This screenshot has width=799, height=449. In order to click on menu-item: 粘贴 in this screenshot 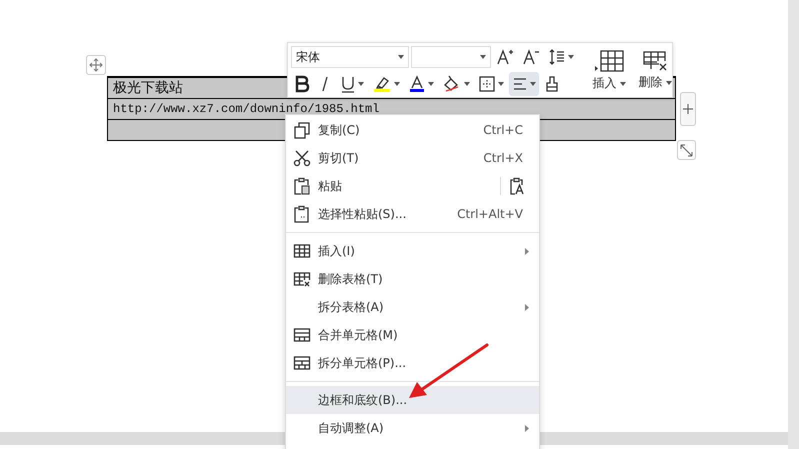, I will do `click(412, 186)`.